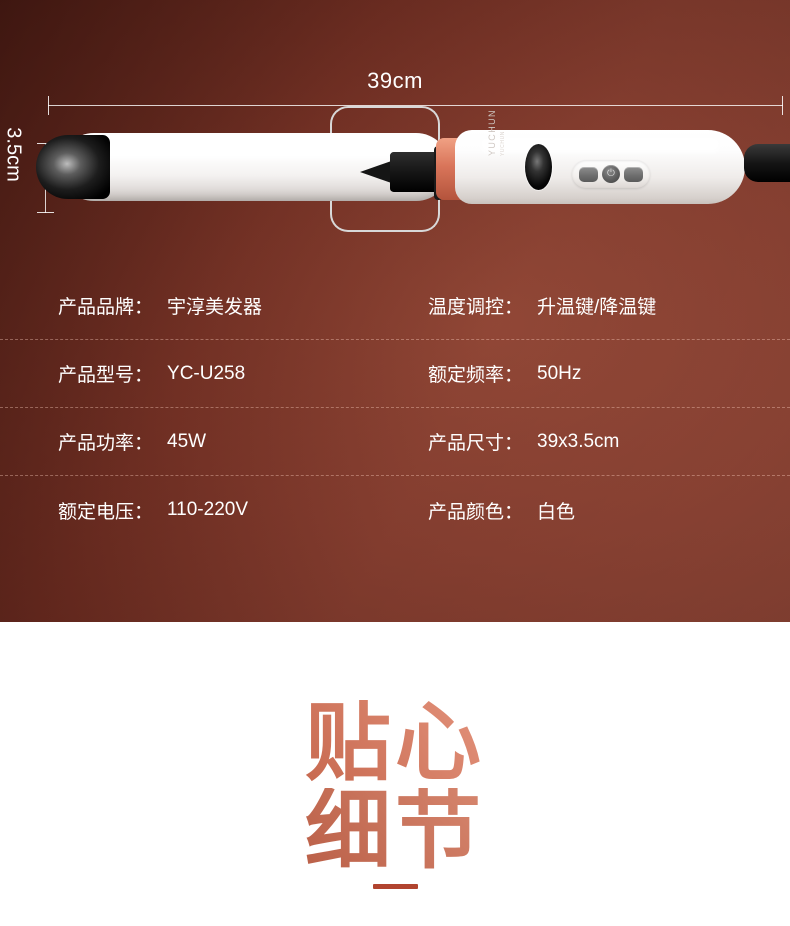  What do you see at coordinates (206, 373) in the screenshot?
I see `spec-value: YC-U258` at bounding box center [206, 373].